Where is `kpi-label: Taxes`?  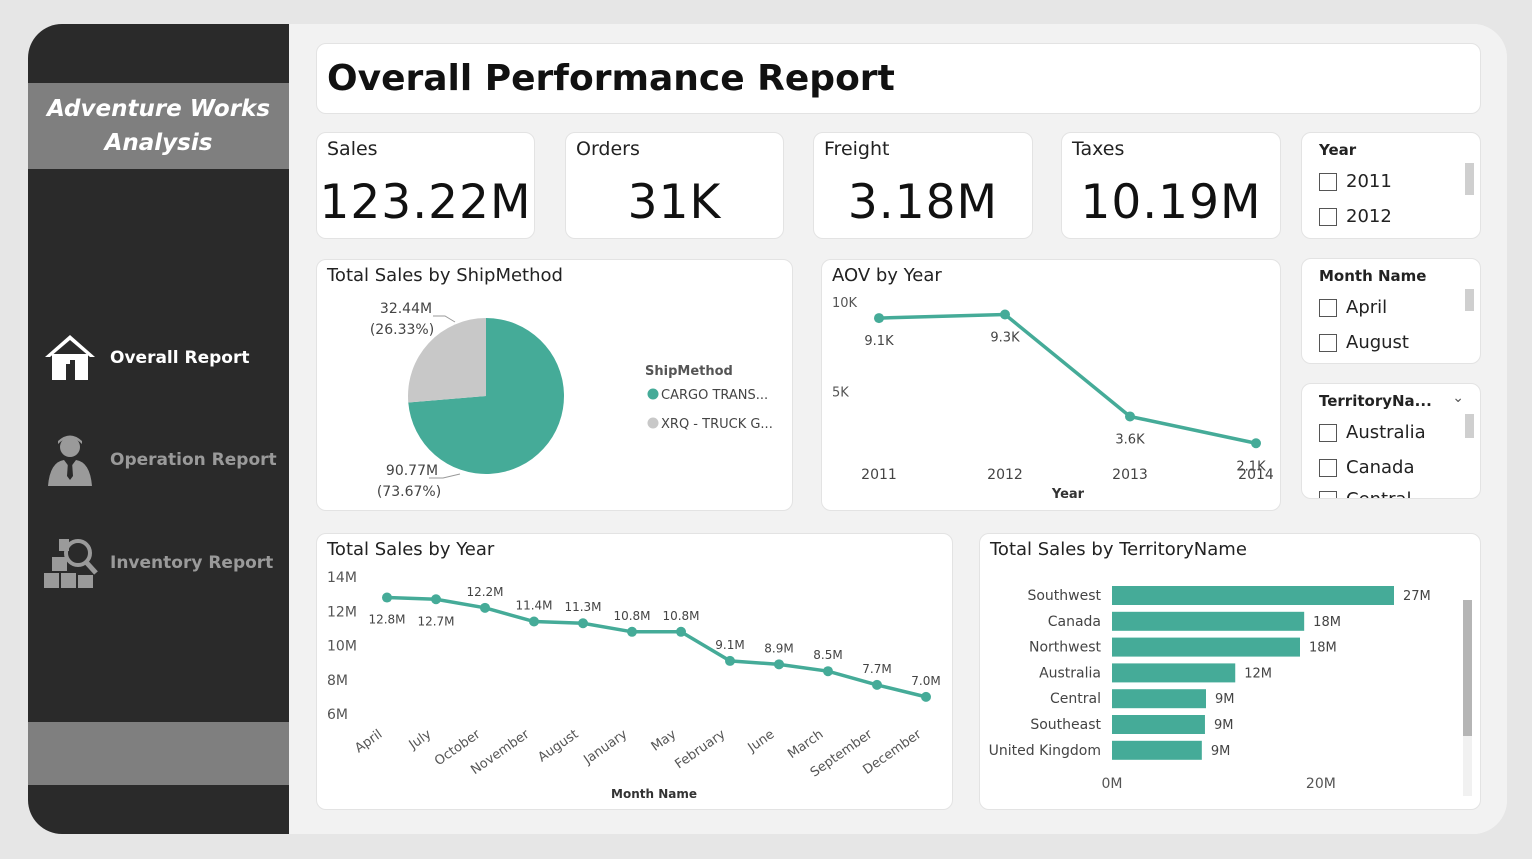 kpi-label: Taxes is located at coordinates (1098, 149).